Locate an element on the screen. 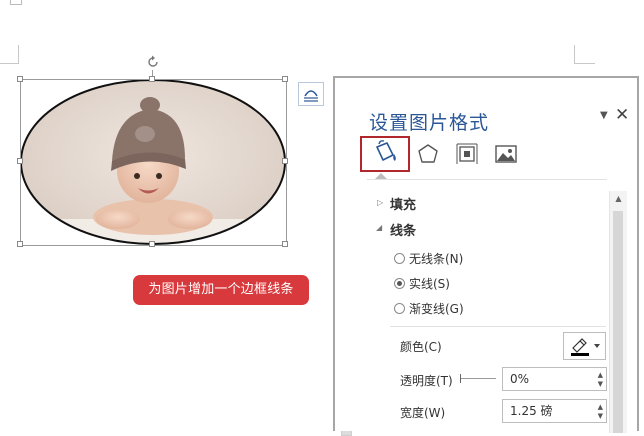  pane-options-icon: ▼ is located at coordinates (604, 115).